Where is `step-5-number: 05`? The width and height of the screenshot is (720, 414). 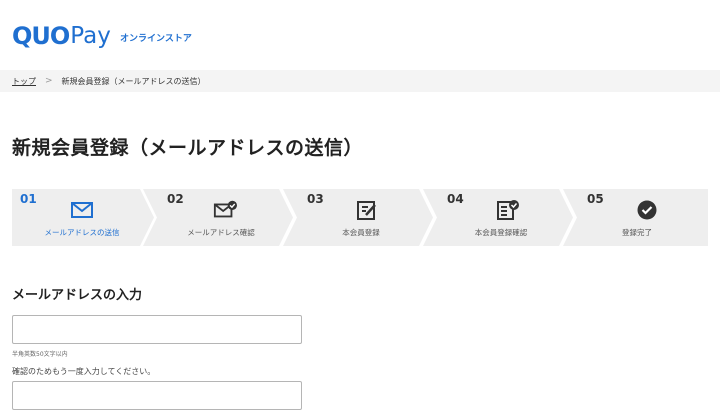 step-5-number: 05 is located at coordinates (595, 199).